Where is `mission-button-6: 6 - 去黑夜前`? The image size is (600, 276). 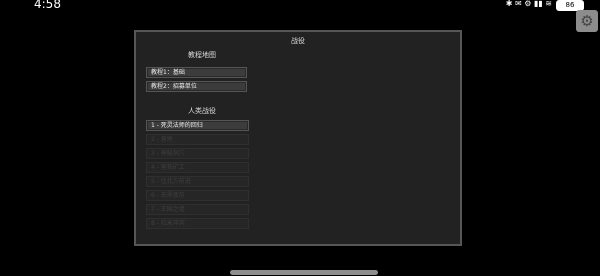
mission-button-6: 6 - 去黑夜前 is located at coordinates (197, 195).